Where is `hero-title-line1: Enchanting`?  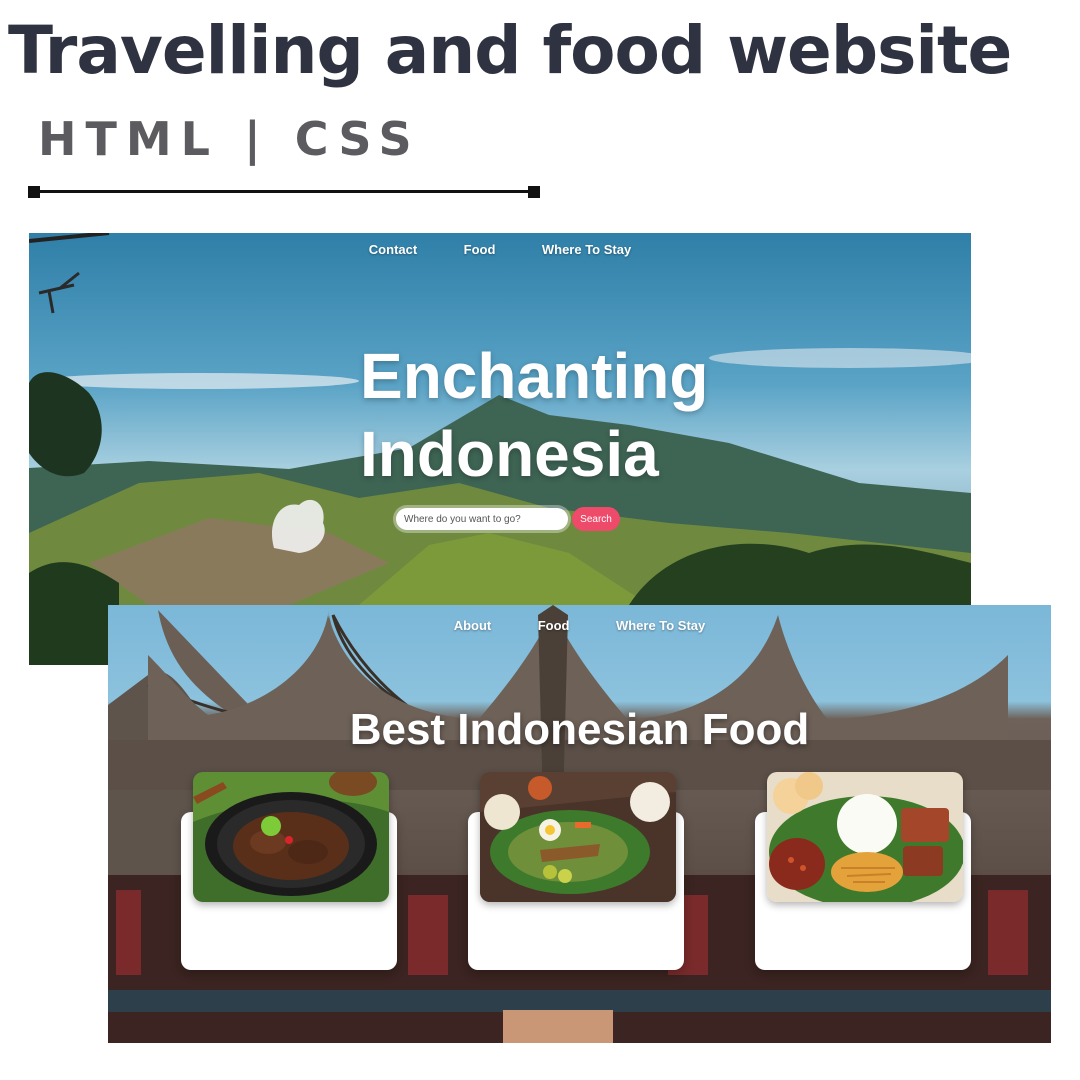
hero-title-line1: Enchanting is located at coordinates (534, 376).